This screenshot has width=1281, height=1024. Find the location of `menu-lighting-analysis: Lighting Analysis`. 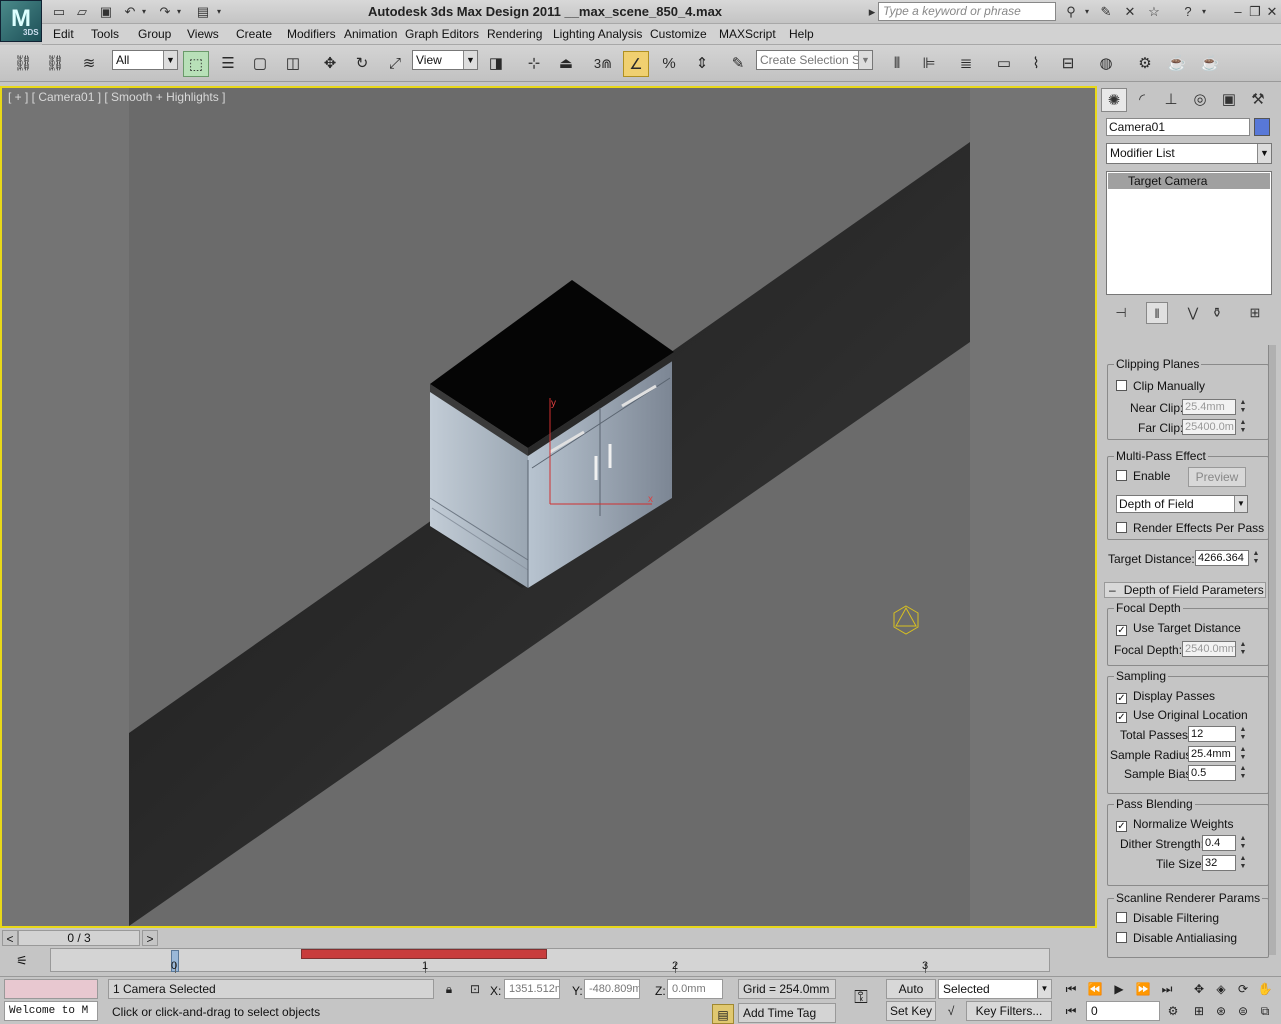

menu-lighting-analysis: Lighting Analysis is located at coordinates (597, 34).